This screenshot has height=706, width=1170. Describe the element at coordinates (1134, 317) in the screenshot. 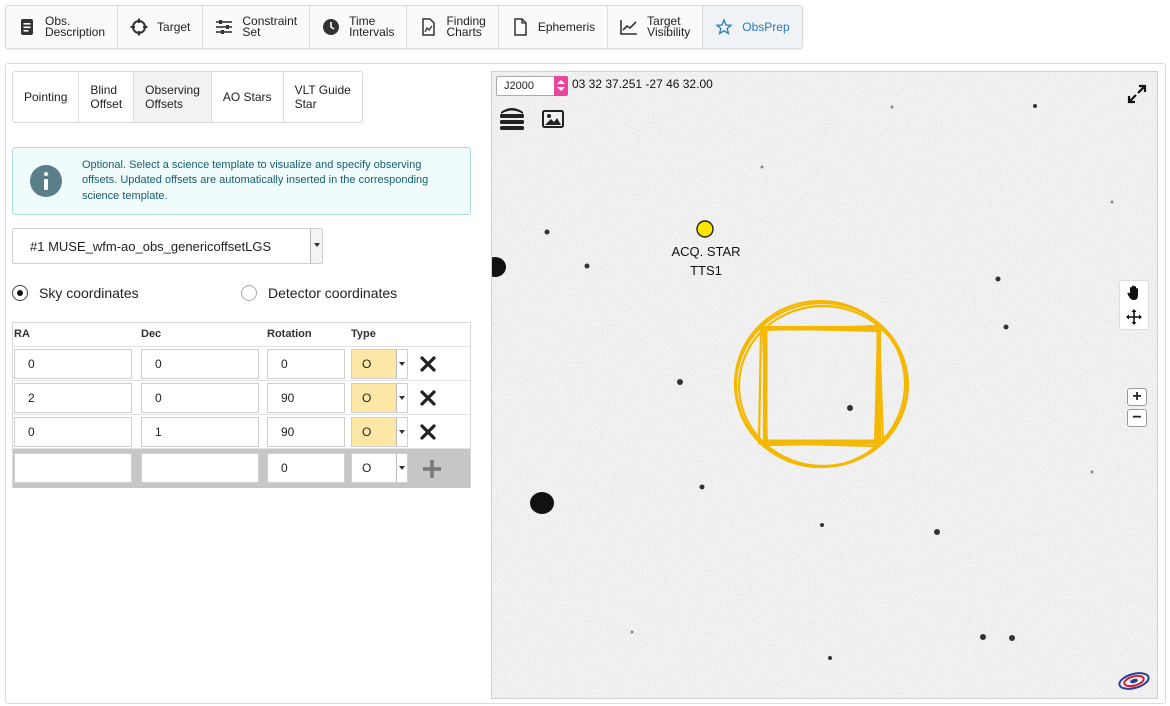

I see `move-tool` at that location.